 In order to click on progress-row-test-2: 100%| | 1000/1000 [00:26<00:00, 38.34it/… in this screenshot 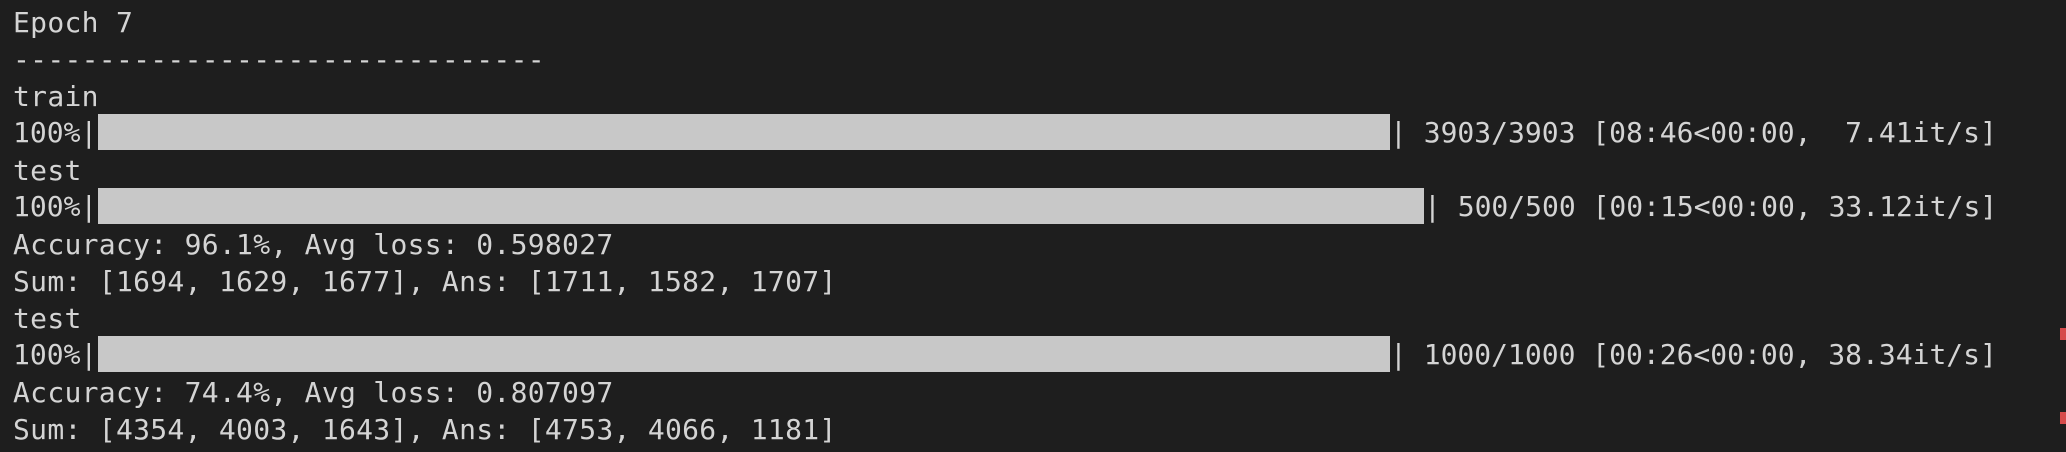, I will do `click(1033, 354)`.